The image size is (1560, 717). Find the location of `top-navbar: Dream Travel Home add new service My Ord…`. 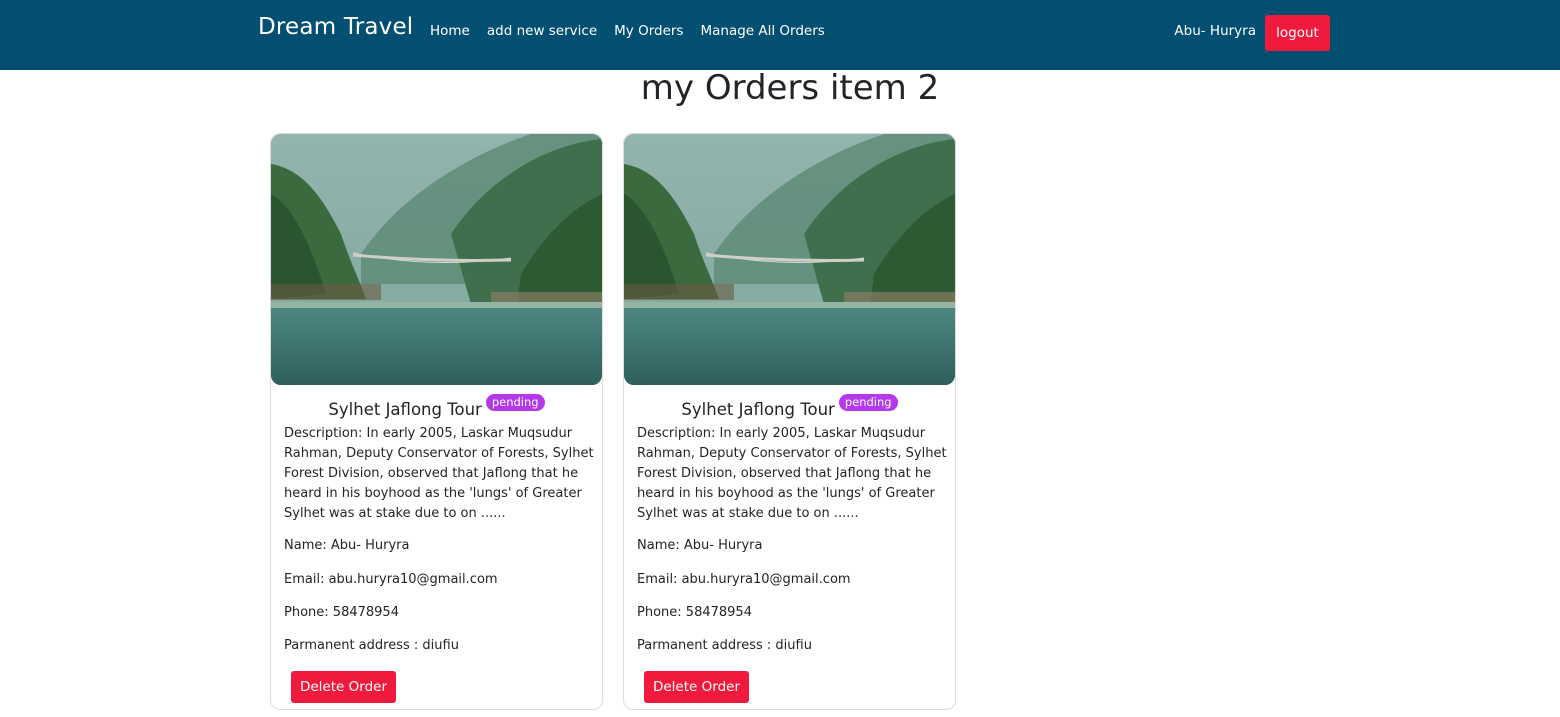

top-navbar: Dream Travel Home add new service My Ord… is located at coordinates (780, 35).